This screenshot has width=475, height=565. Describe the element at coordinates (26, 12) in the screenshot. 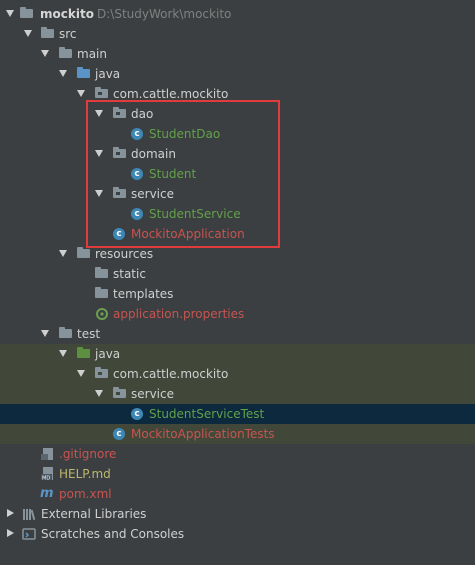

I see `project-folder-icon` at that location.